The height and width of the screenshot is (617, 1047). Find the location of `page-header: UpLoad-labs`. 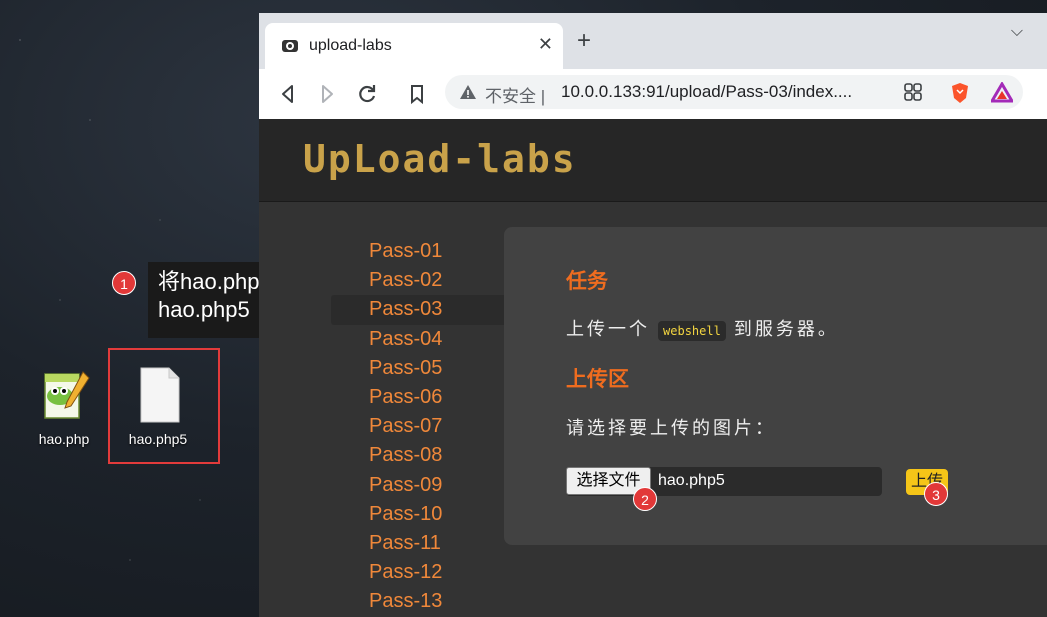

page-header: UpLoad-labs is located at coordinates (653, 160).